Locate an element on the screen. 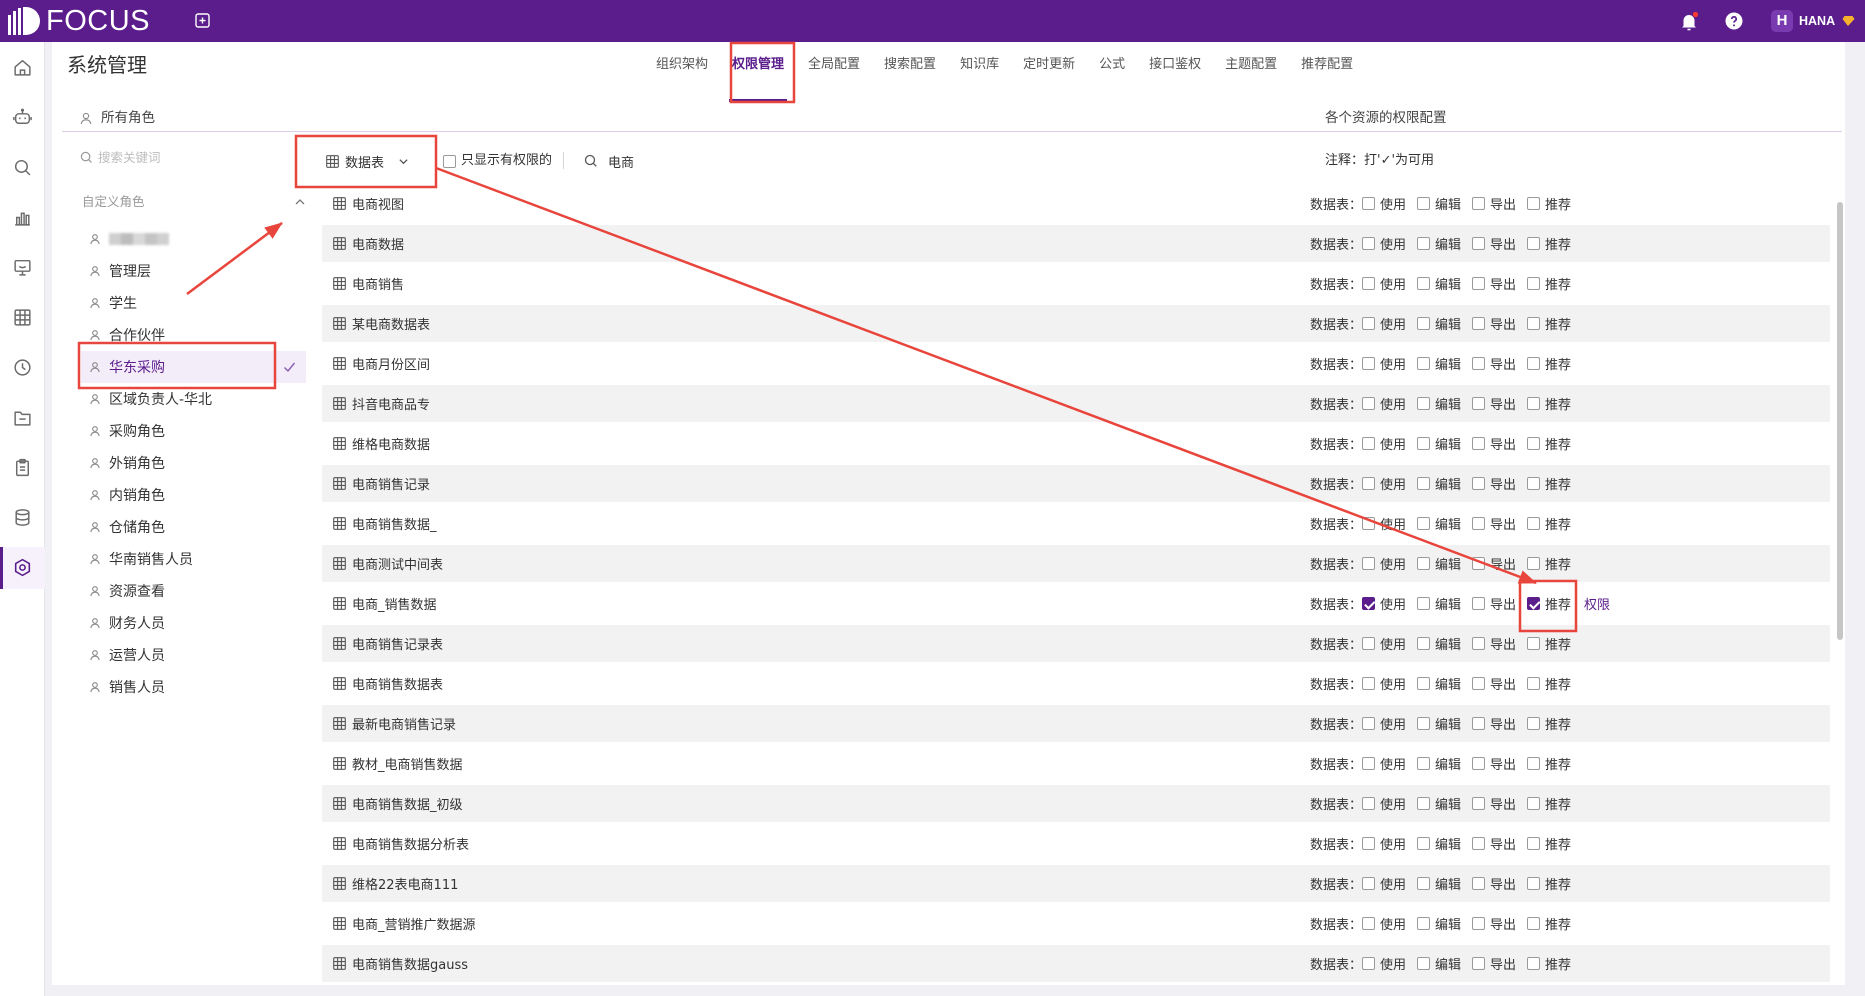 The width and height of the screenshot is (1865, 996). only-permitted-checkbox is located at coordinates (449, 161).